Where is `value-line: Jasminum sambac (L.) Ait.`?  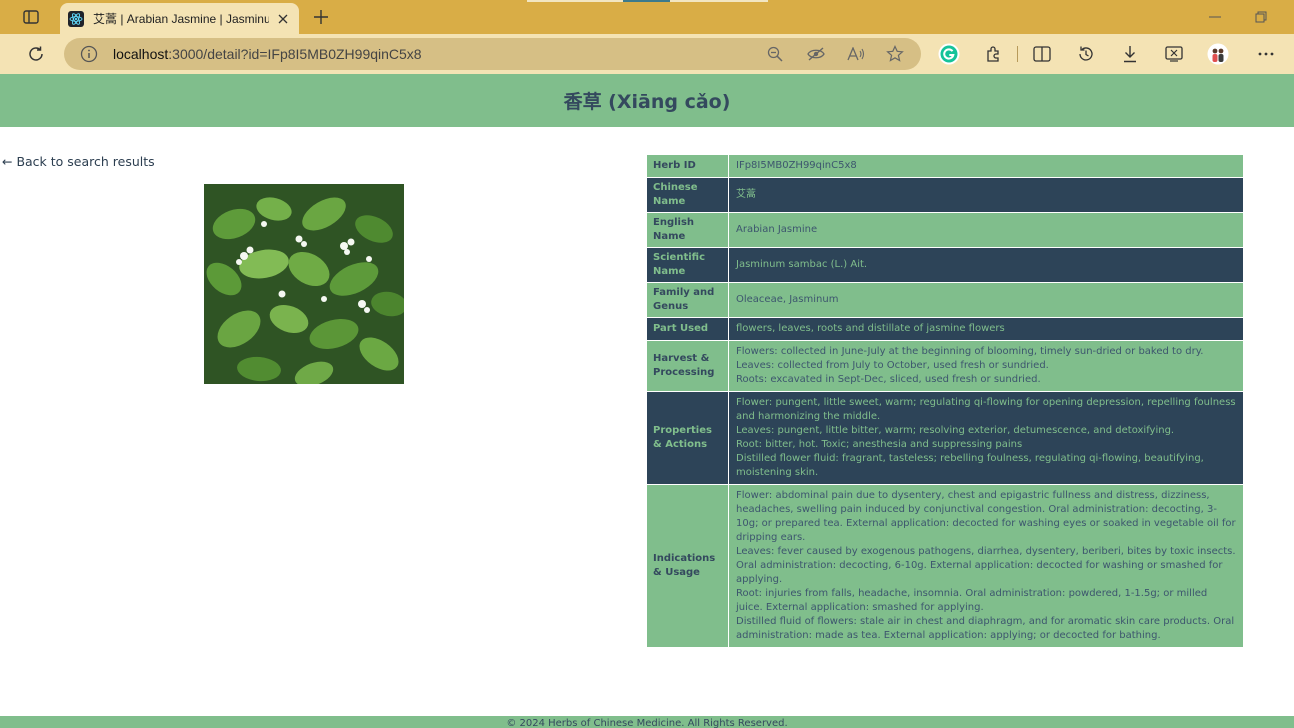
value-line: Jasminum sambac (L.) Ait. is located at coordinates (802, 264).